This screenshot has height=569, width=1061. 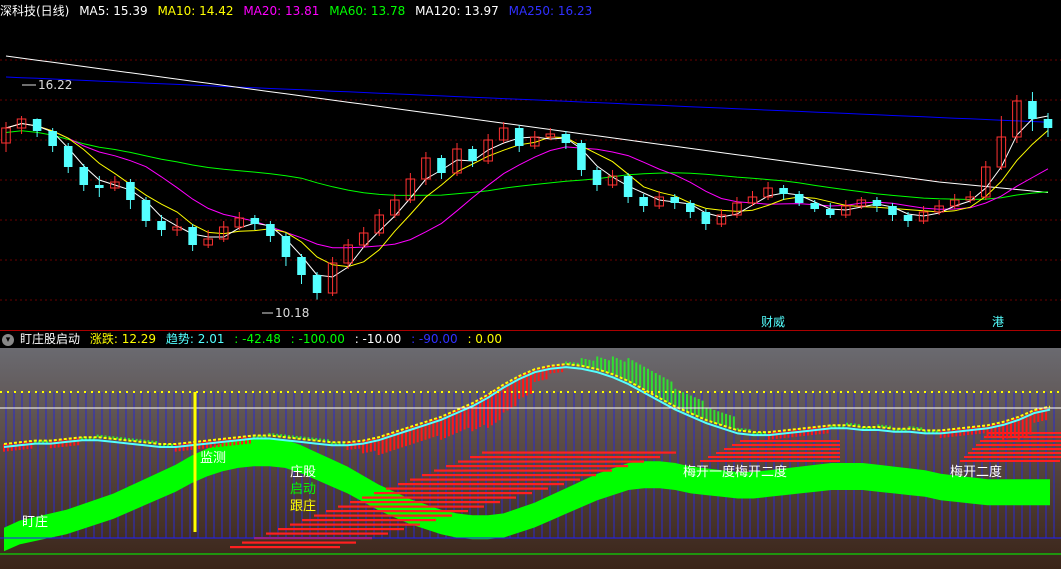 What do you see at coordinates (257, 339) in the screenshot?
I see `value-1: : -42.48` at bounding box center [257, 339].